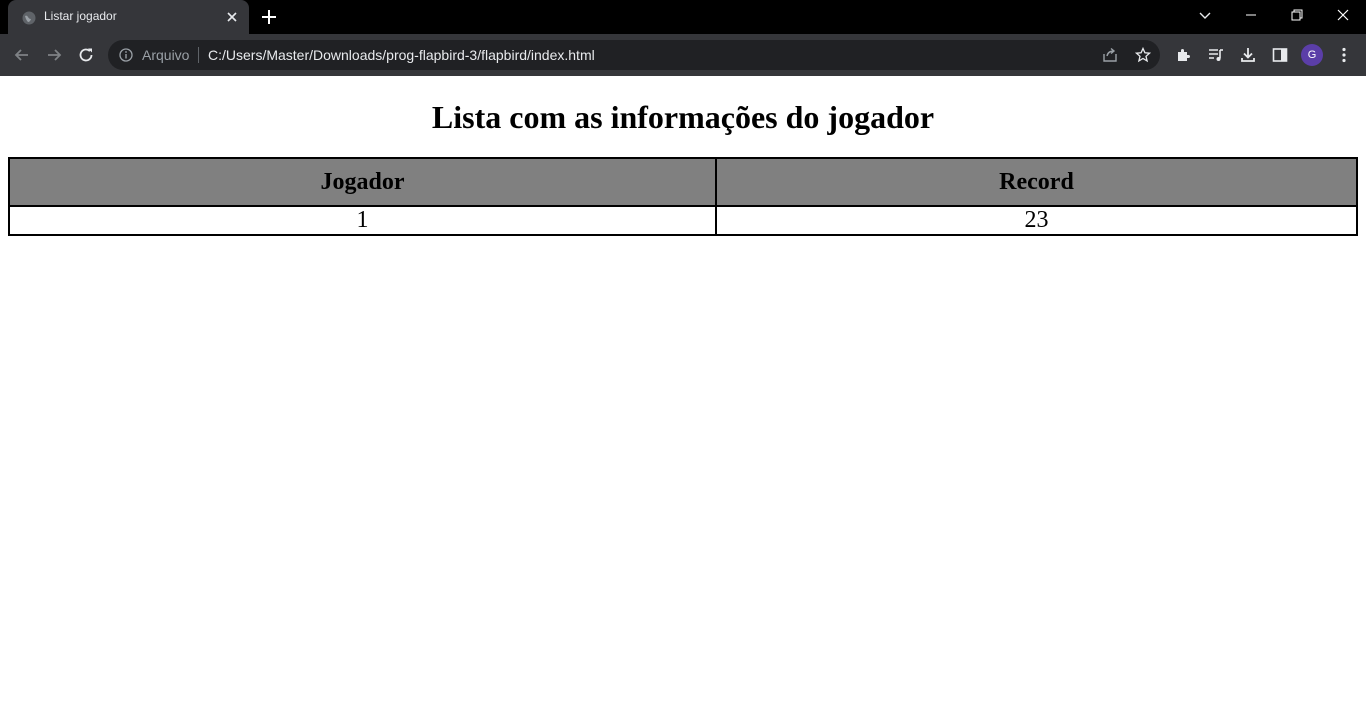 This screenshot has height=728, width=1366. Describe the element at coordinates (1143, 55) in the screenshot. I see `bookmark-star-icon` at that location.